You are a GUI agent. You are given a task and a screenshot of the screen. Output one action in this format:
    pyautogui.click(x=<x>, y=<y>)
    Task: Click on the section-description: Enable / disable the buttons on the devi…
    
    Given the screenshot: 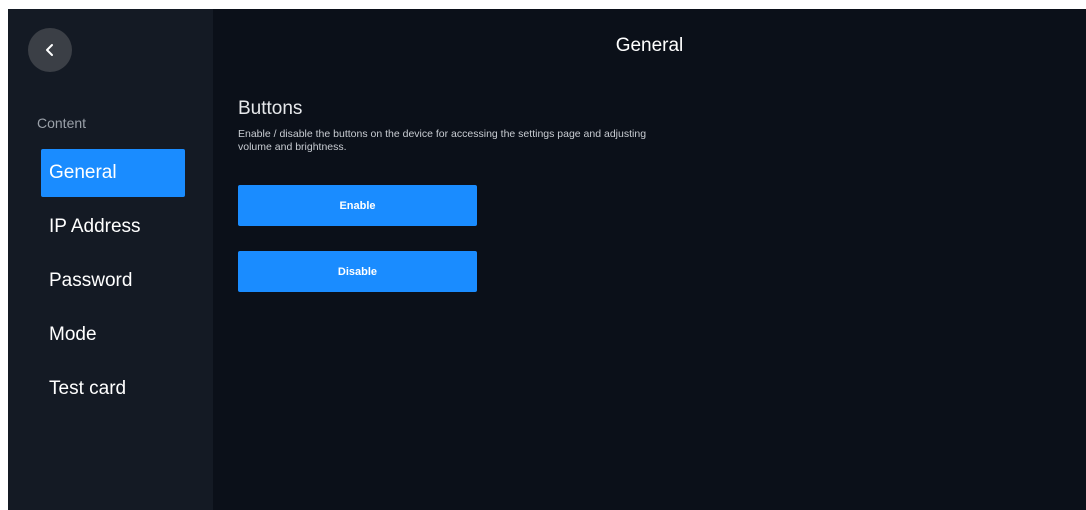 What is the action you would take?
    pyautogui.click(x=442, y=140)
    